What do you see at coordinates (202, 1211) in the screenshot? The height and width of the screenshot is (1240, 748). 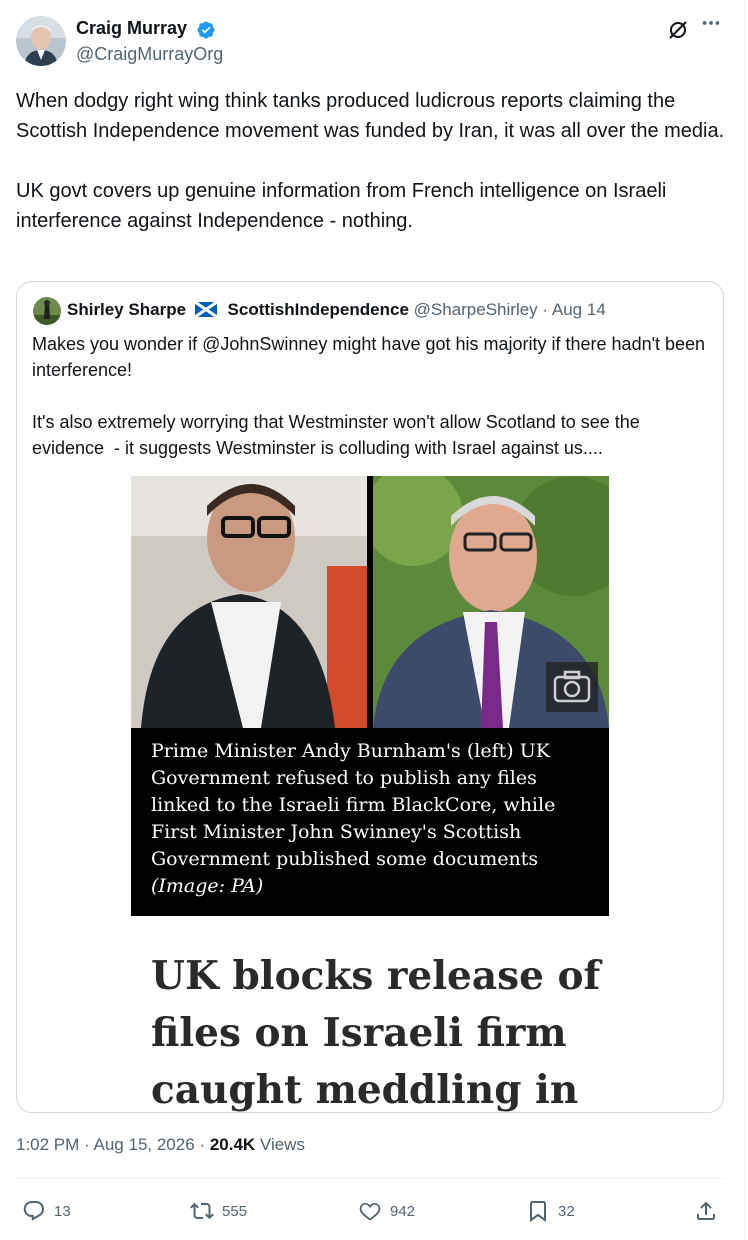 I see `repost-icon` at bounding box center [202, 1211].